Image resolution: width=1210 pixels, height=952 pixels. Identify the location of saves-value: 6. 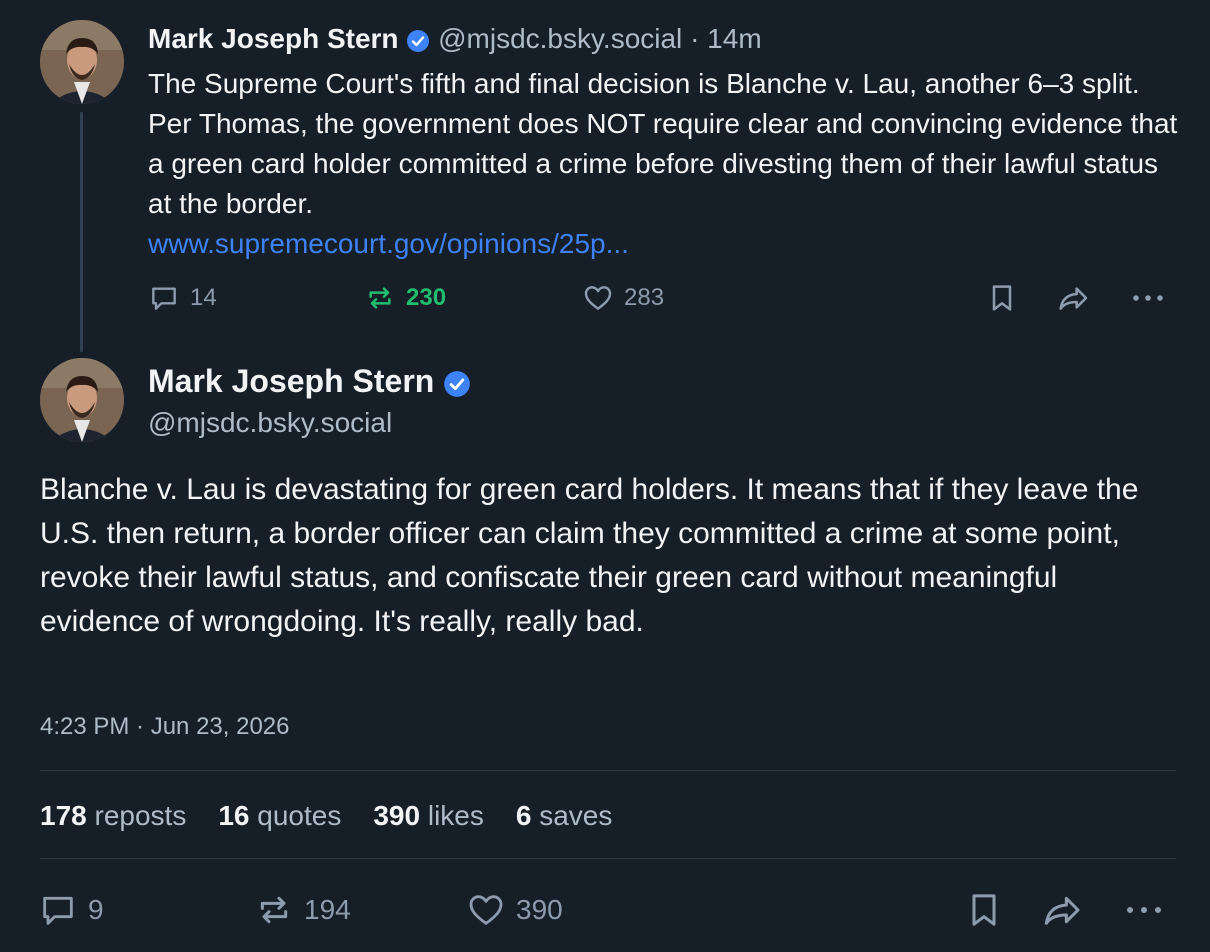
(523, 815).